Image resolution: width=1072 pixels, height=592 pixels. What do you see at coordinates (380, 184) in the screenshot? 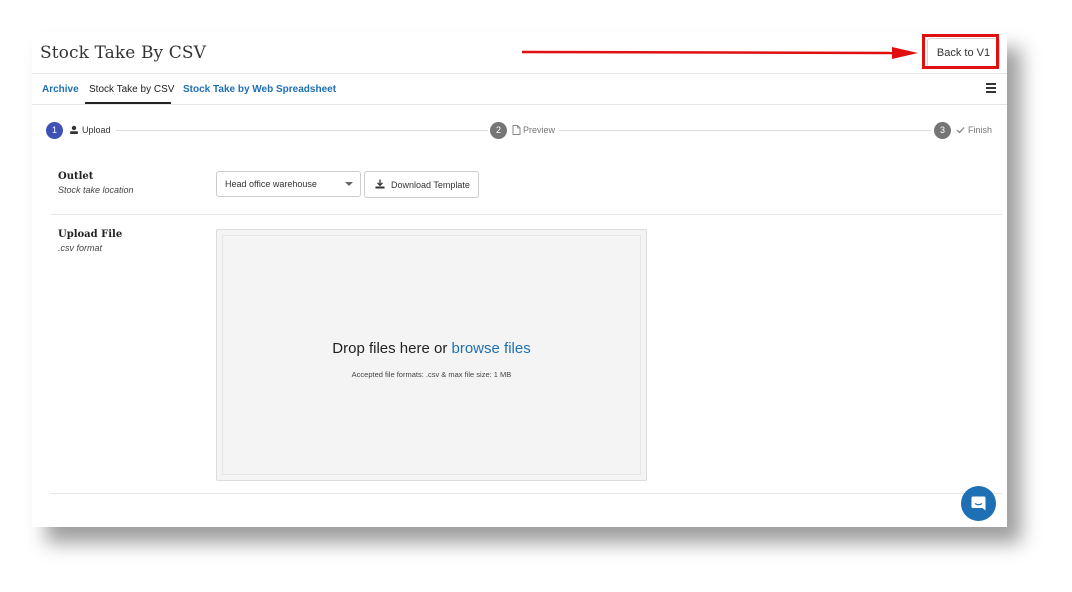
I see `download-icon` at bounding box center [380, 184].